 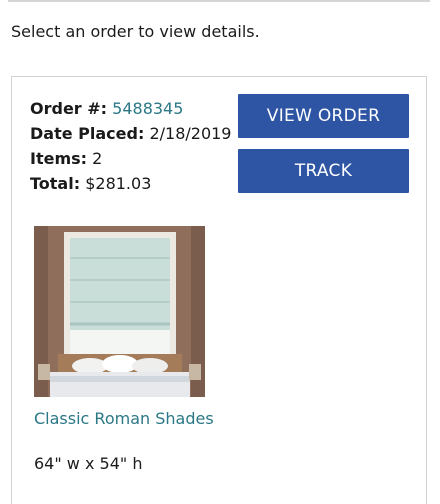 I want to click on product-name-link: Classic Roman Shades, so click(x=124, y=419).